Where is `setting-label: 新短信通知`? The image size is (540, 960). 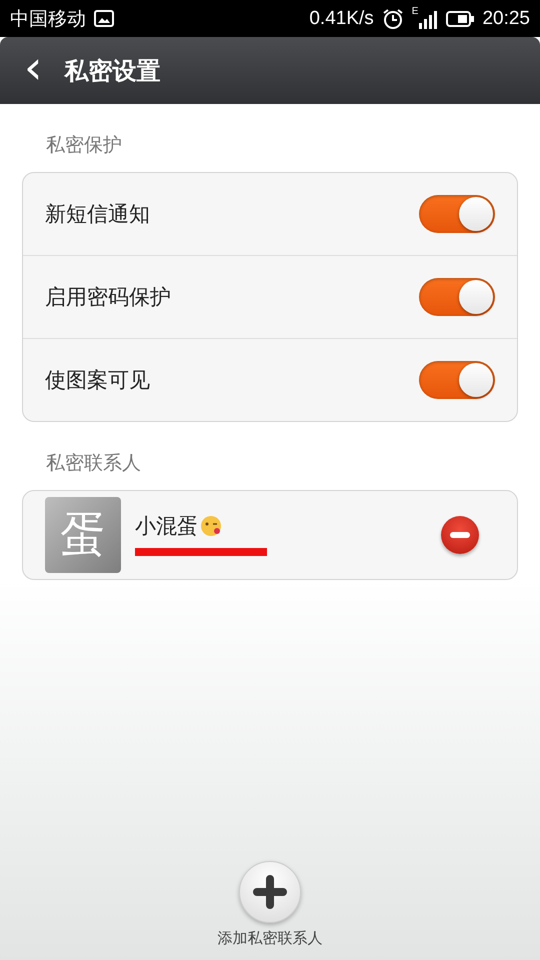
setting-label: 新短信通知 is located at coordinates (98, 214).